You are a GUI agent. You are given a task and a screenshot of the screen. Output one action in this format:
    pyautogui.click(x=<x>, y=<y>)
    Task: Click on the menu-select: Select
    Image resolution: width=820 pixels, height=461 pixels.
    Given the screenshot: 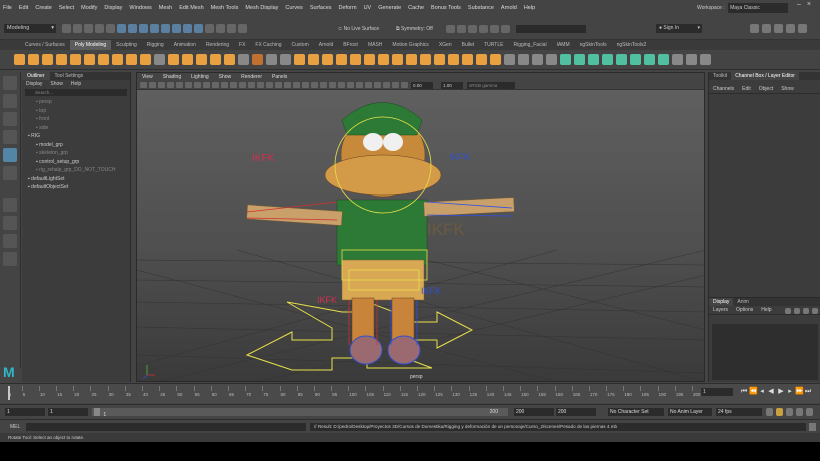 What is the action you would take?
    pyautogui.click(x=66, y=8)
    